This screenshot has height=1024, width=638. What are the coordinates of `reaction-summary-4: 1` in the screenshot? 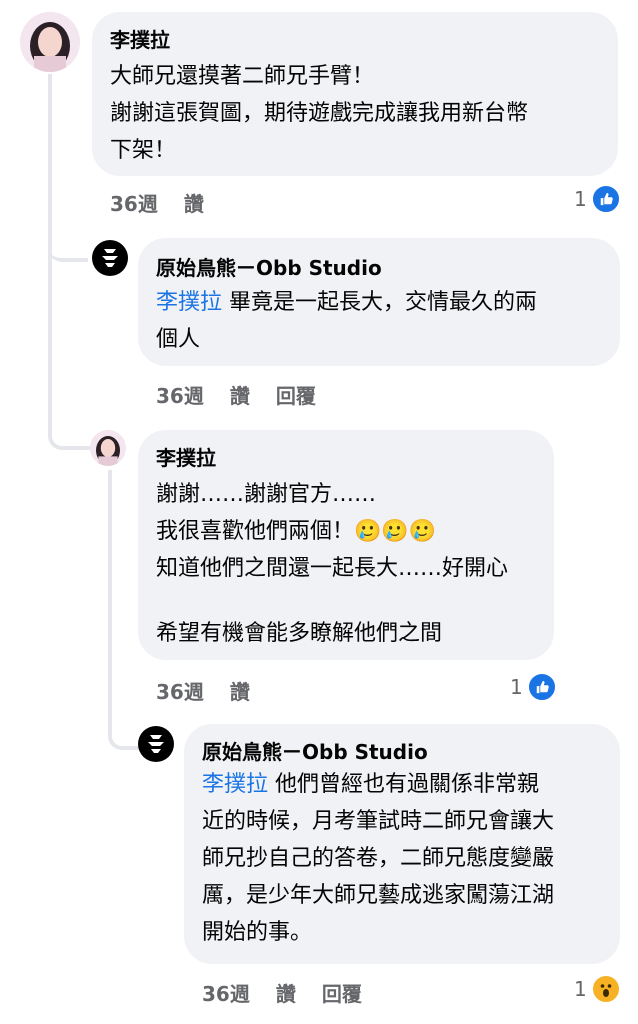 It's located at (597, 989).